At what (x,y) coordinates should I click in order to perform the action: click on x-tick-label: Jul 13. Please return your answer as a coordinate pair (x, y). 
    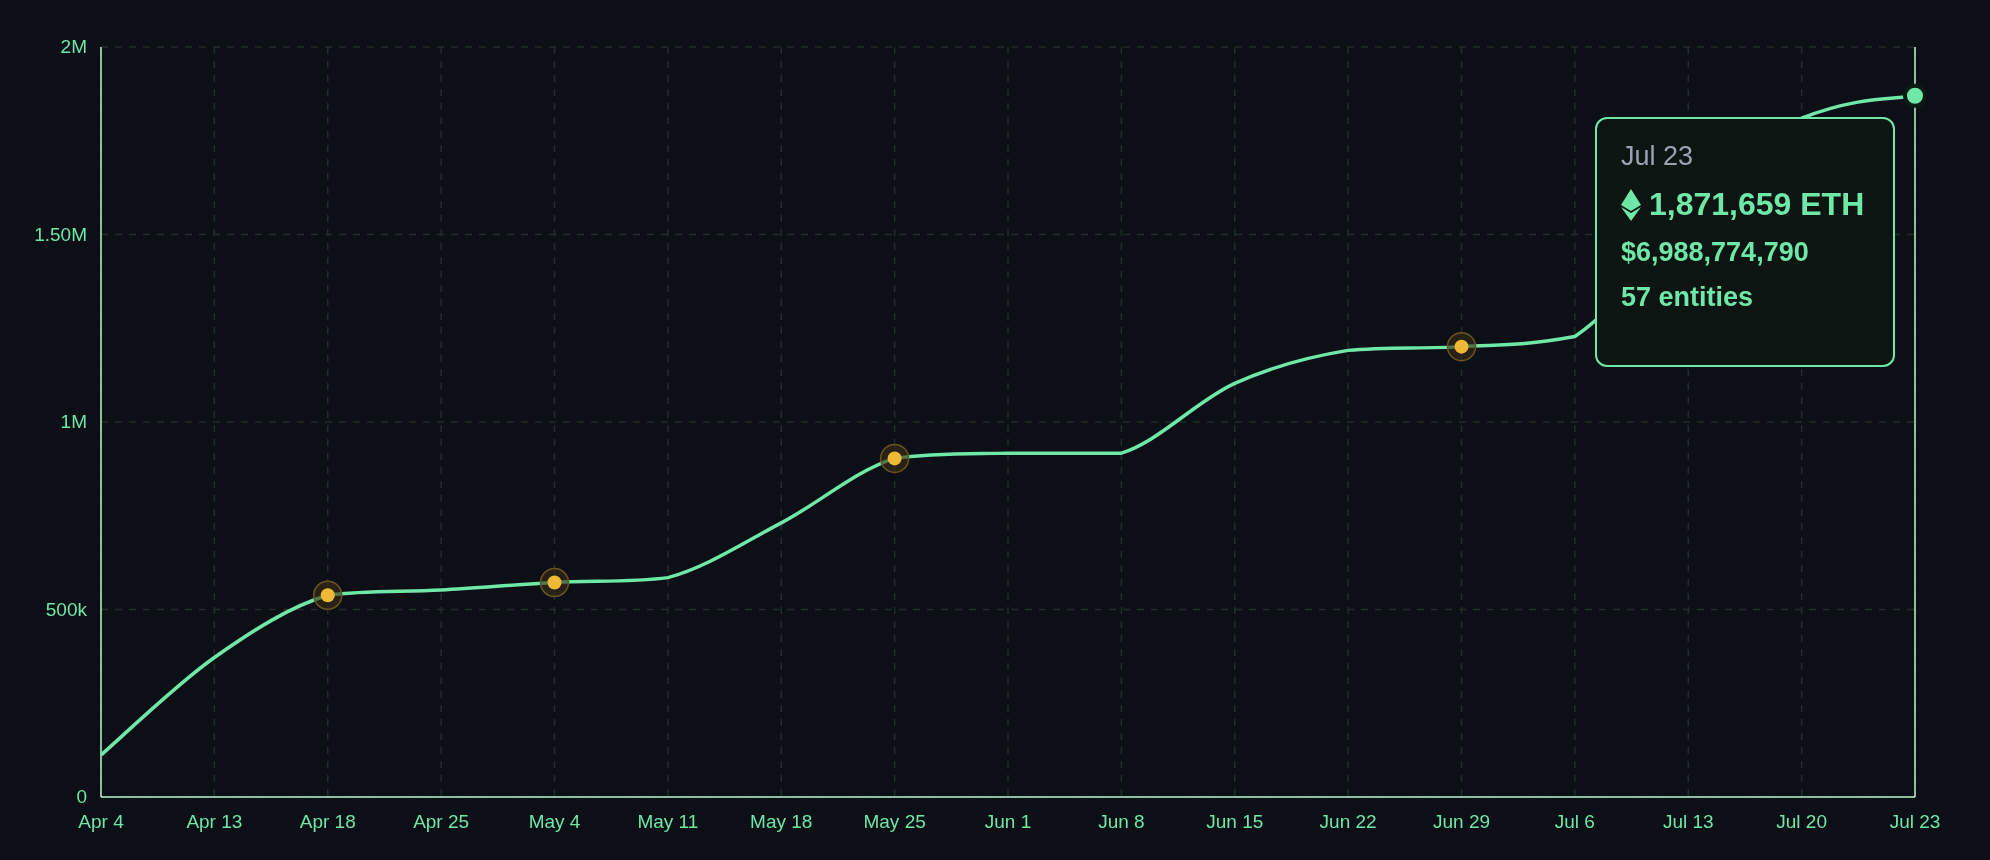
    Looking at the image, I should click on (1688, 821).